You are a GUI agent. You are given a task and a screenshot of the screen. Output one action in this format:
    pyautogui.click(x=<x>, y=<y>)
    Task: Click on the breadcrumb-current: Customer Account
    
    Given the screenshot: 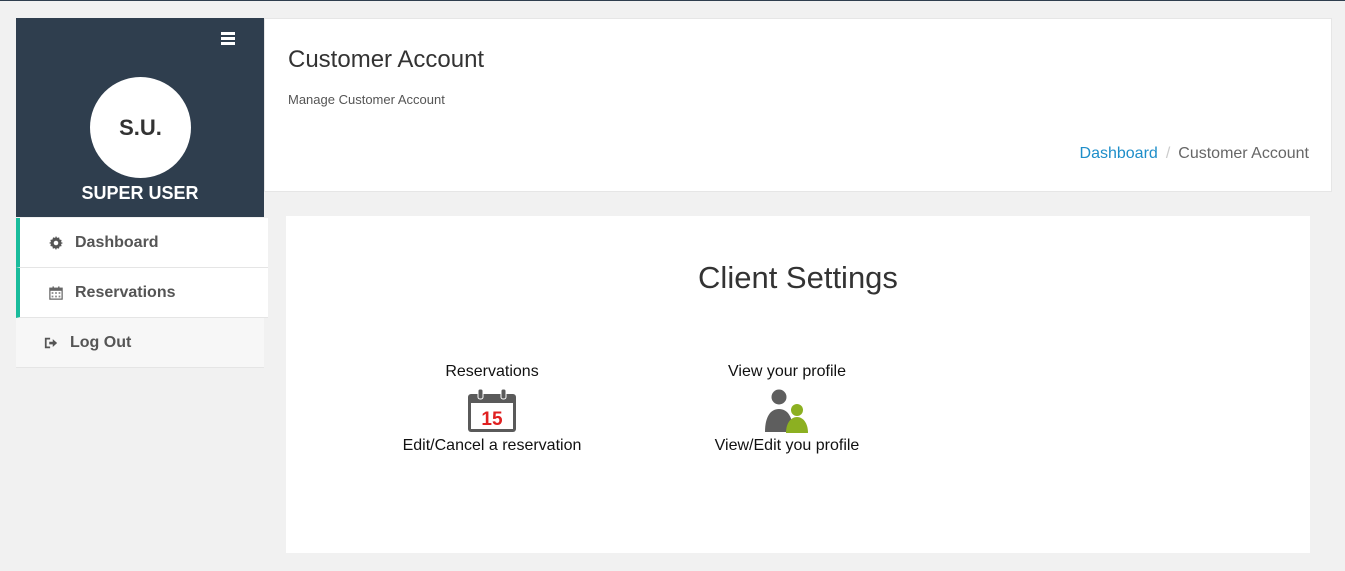 What is the action you would take?
    pyautogui.click(x=1243, y=153)
    